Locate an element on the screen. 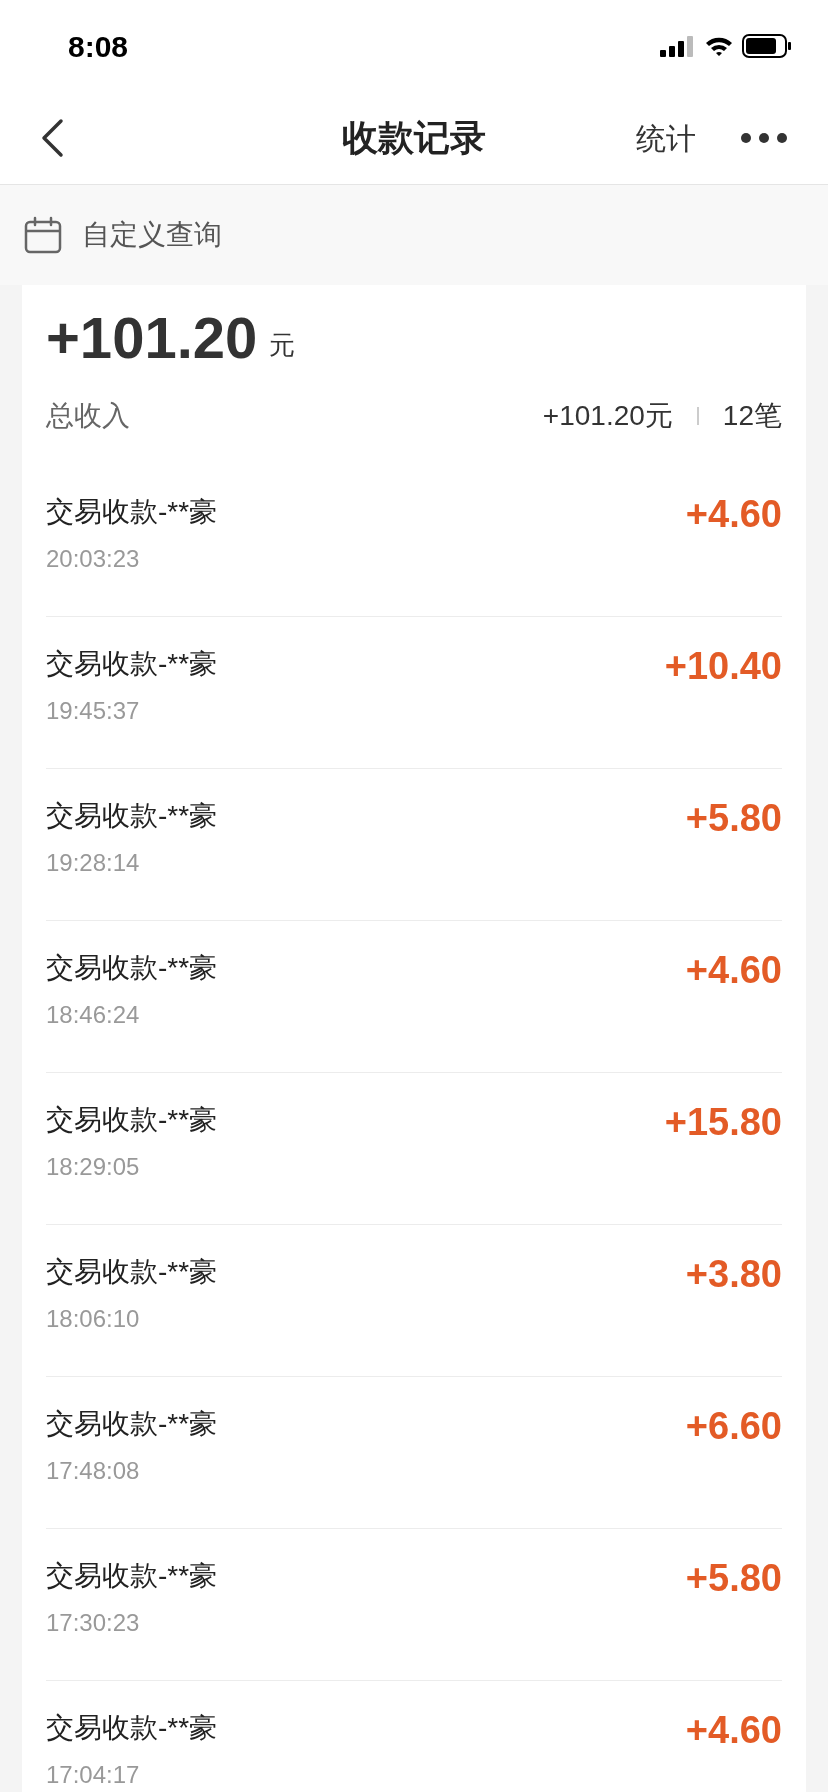 This screenshot has height=1792, width=828. record-time: 17:30:23 is located at coordinates (93, 1623).